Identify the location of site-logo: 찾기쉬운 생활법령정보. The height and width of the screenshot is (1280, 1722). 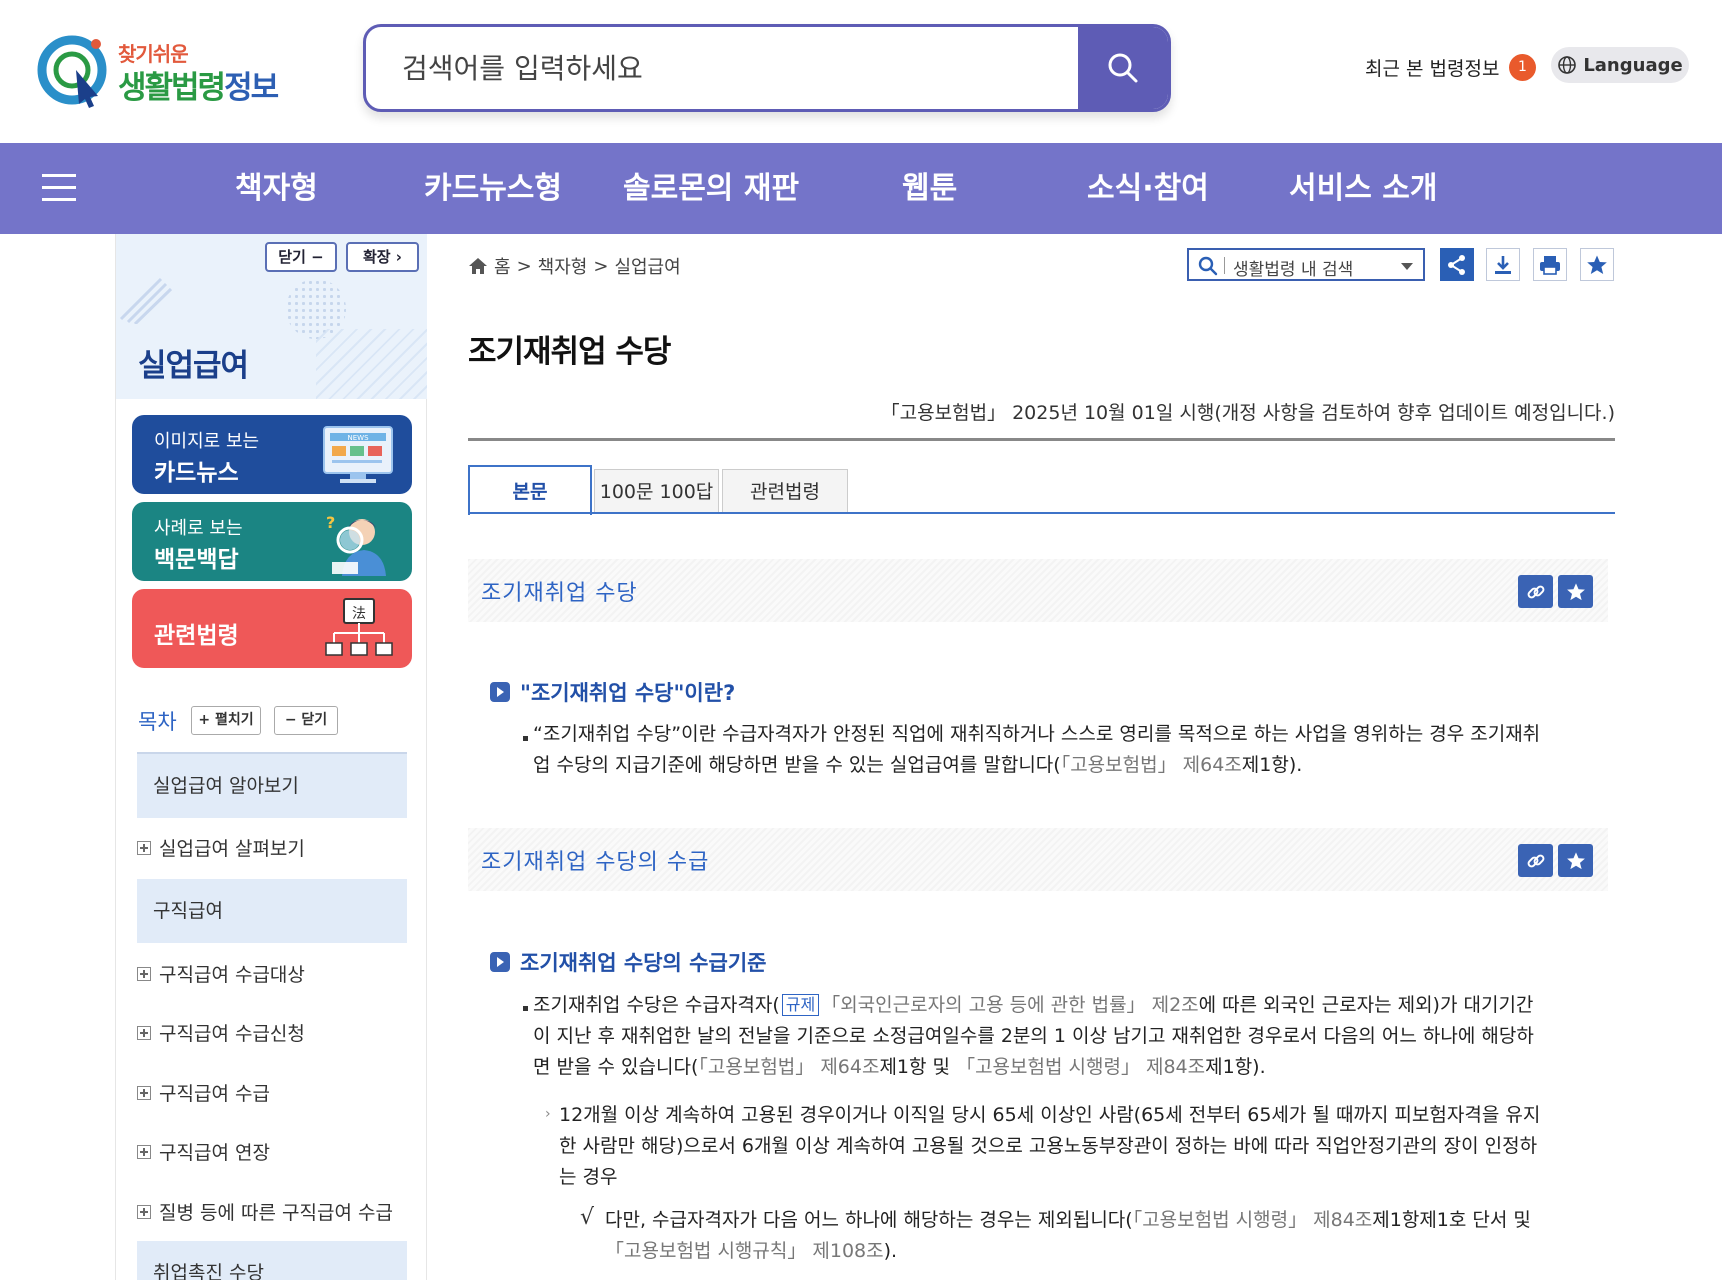
(161, 70).